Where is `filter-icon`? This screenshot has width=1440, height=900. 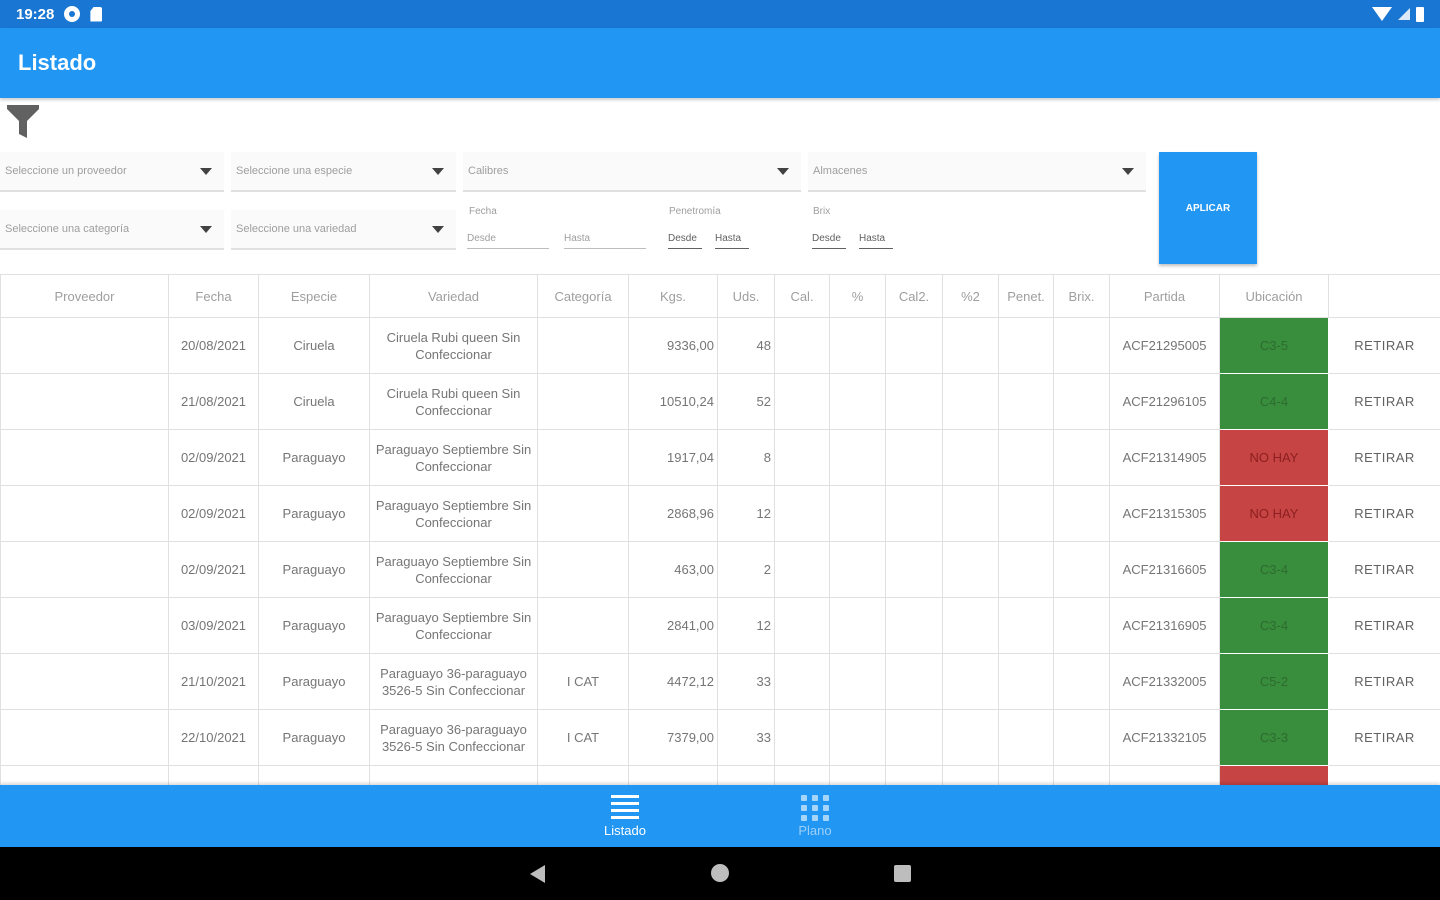 filter-icon is located at coordinates (23, 122).